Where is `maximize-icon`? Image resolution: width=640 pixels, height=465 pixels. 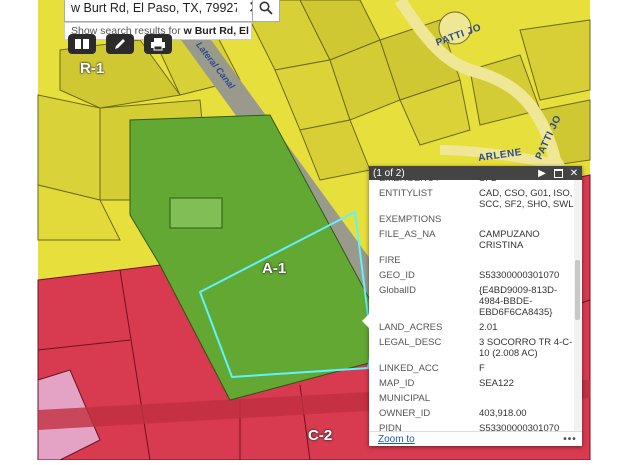 maximize-icon is located at coordinates (558, 173).